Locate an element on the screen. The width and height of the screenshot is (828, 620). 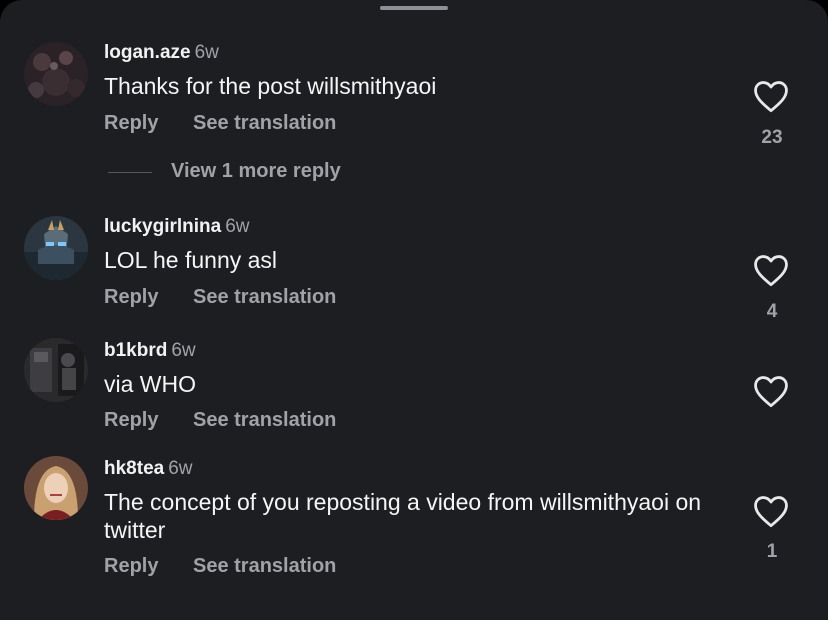
like-count: 1 is located at coordinates (772, 551).